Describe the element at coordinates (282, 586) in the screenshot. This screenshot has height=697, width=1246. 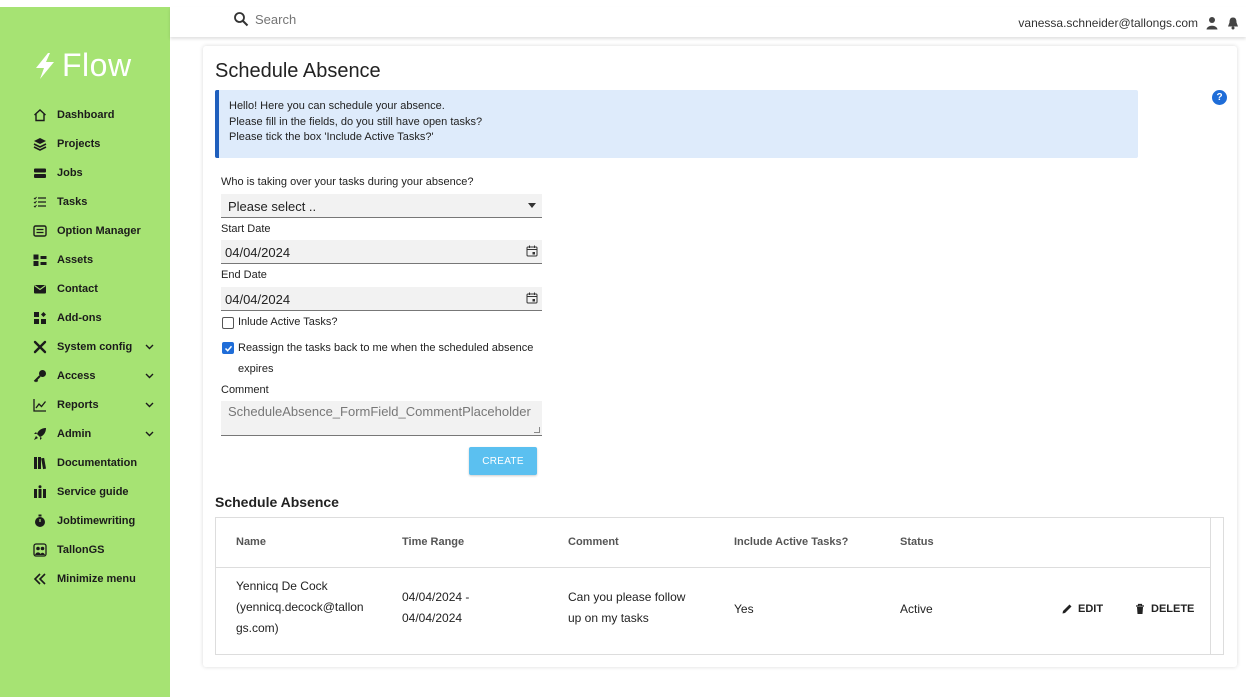
I see `cell-line: Yennicq De Cock` at that location.